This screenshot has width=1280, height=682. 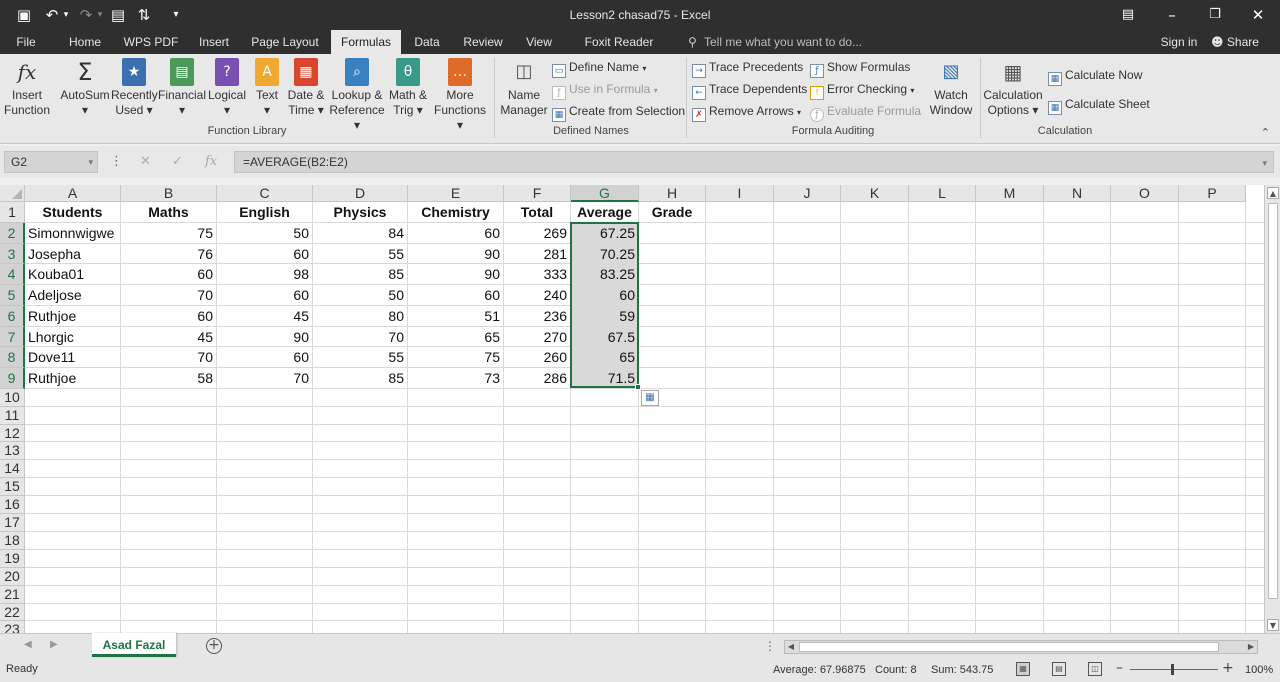 What do you see at coordinates (12, 451) in the screenshot?
I see `row-header-13: 13` at bounding box center [12, 451].